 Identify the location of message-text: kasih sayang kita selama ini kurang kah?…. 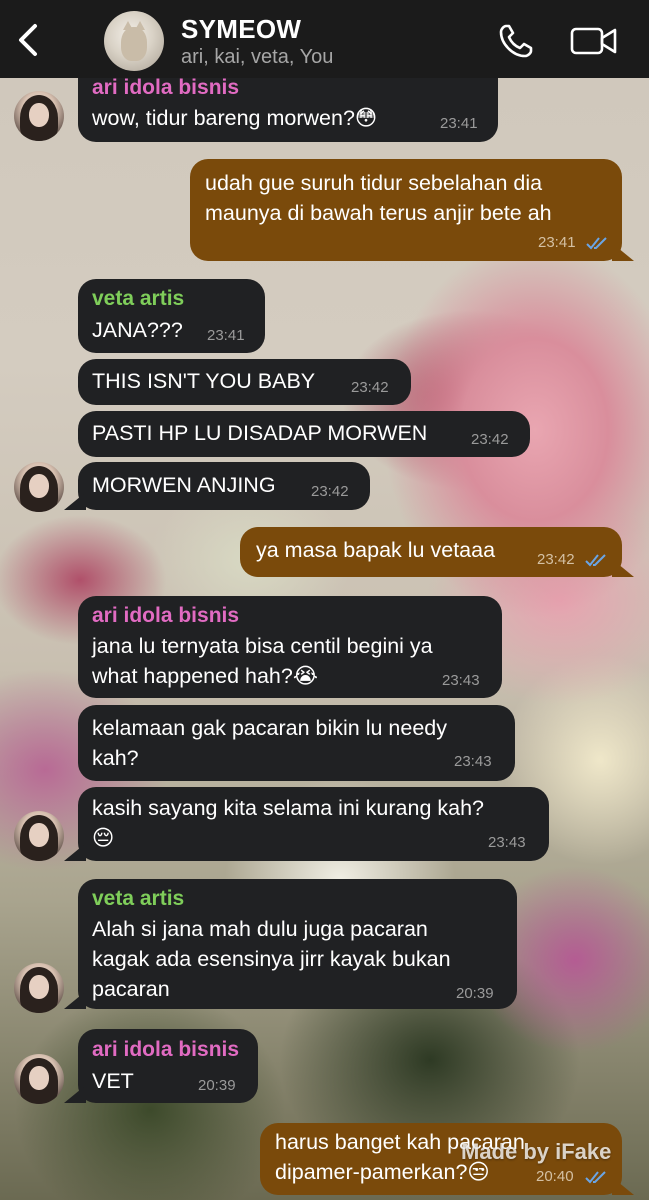
(288, 823).